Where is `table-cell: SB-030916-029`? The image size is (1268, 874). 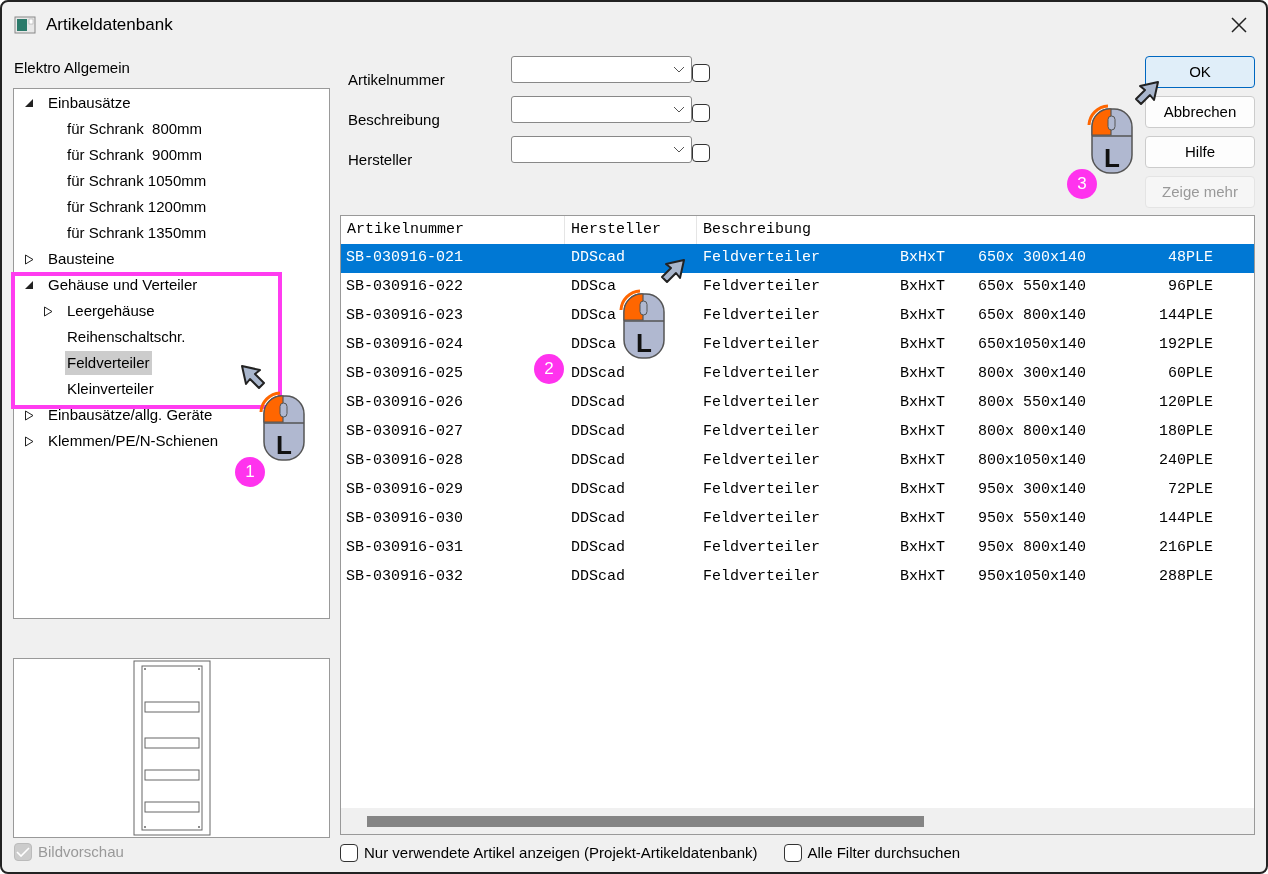
table-cell: SB-030916-029 is located at coordinates (405, 490).